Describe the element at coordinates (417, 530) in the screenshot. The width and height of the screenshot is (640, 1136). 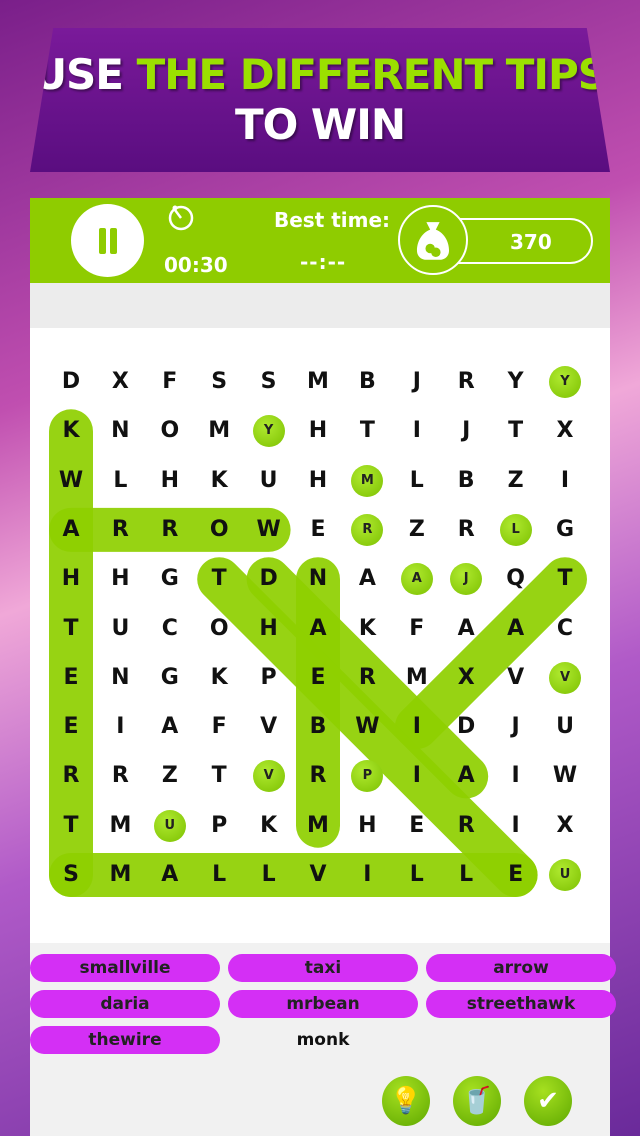
I see `letter-cell: Z` at that location.